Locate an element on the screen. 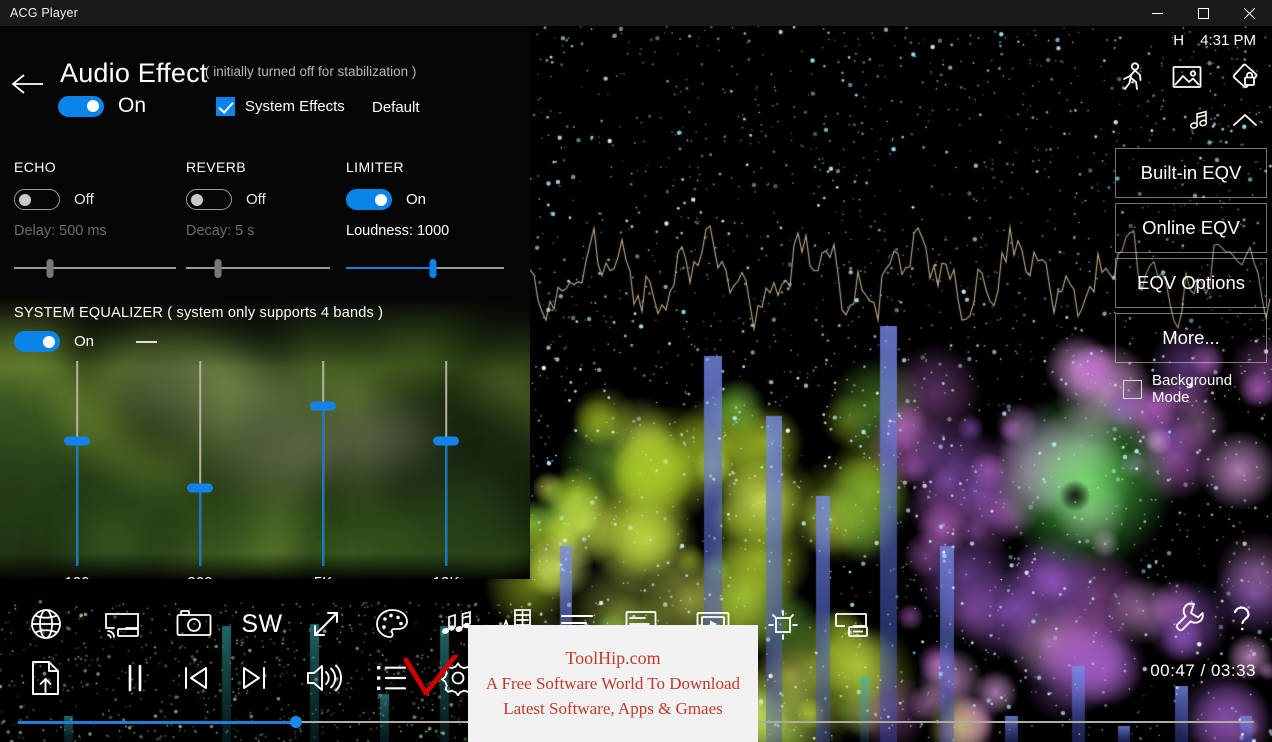 The height and width of the screenshot is (742, 1272). progress-fill is located at coordinates (157, 722).